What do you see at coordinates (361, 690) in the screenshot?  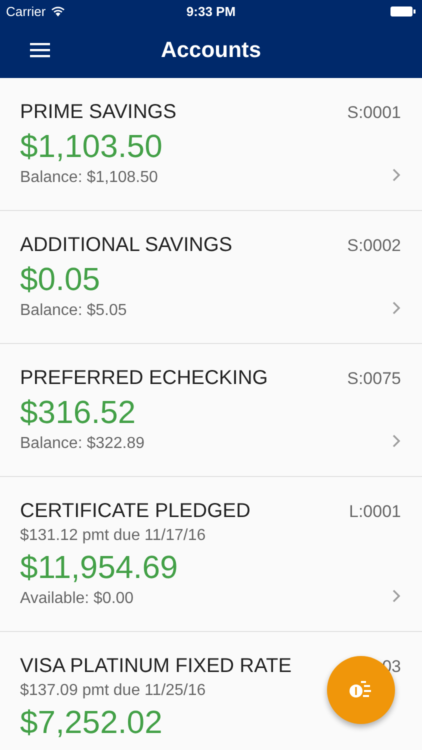 I see `coins-icon` at bounding box center [361, 690].